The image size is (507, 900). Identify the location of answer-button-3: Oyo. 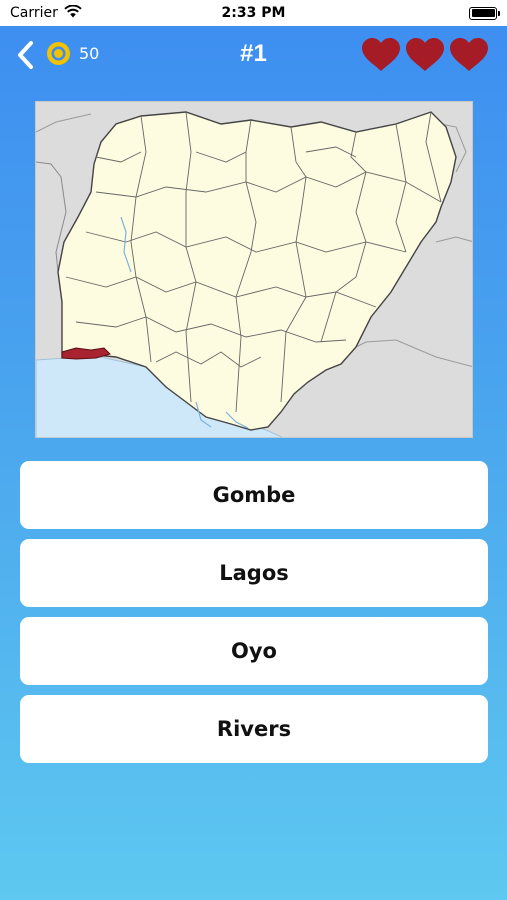
(254, 651).